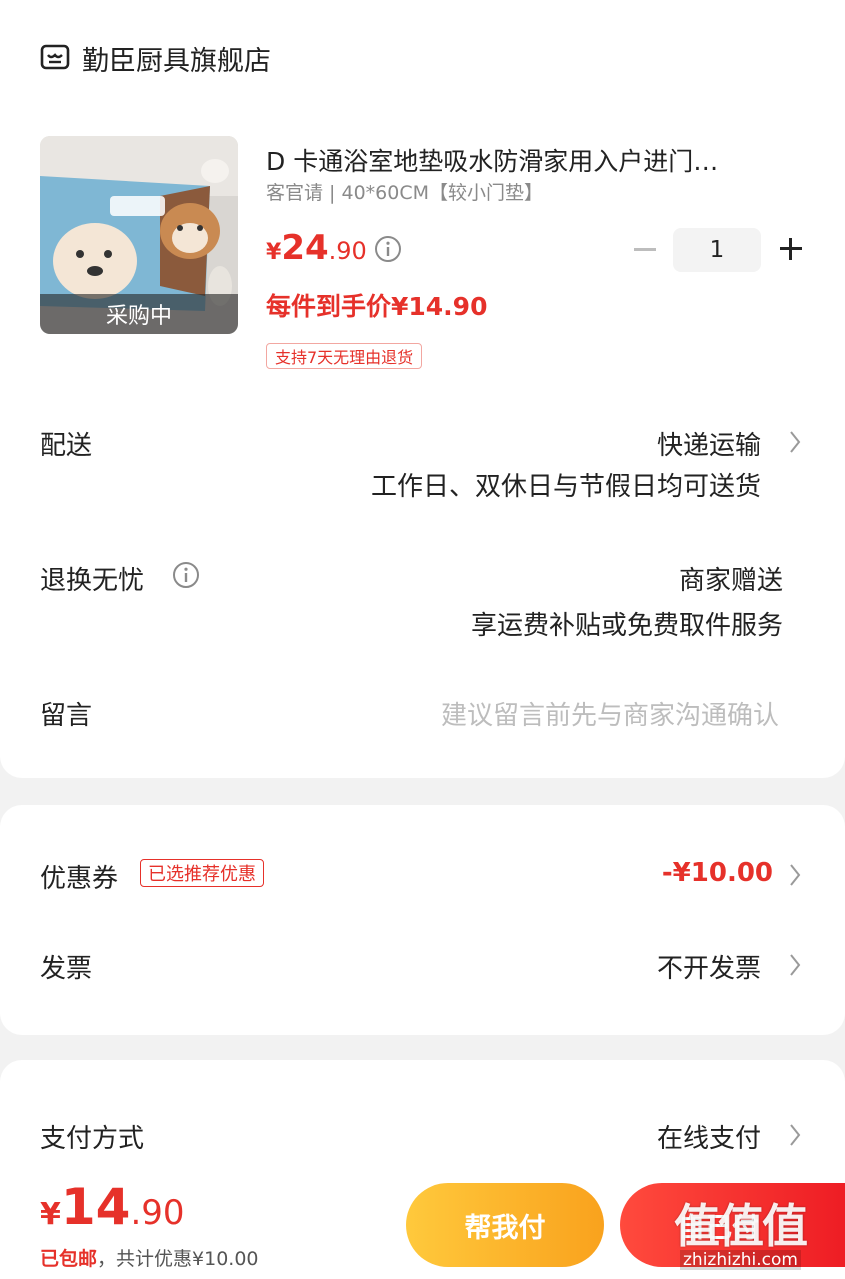  What do you see at coordinates (139, 235) in the screenshot?
I see `product-thumbnail: 采购中` at bounding box center [139, 235].